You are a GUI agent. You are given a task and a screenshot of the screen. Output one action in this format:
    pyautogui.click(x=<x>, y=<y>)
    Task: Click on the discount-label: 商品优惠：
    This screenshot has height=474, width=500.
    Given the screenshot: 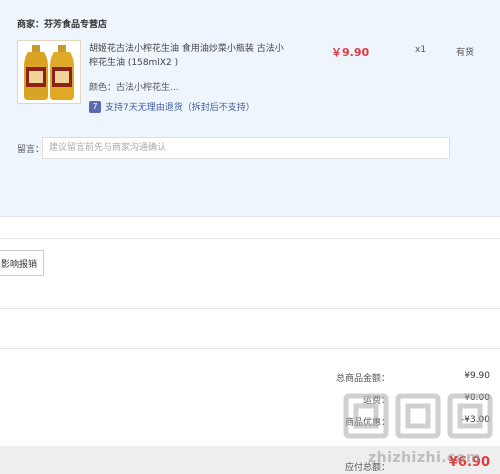 What is the action you would take?
    pyautogui.click(x=367, y=423)
    